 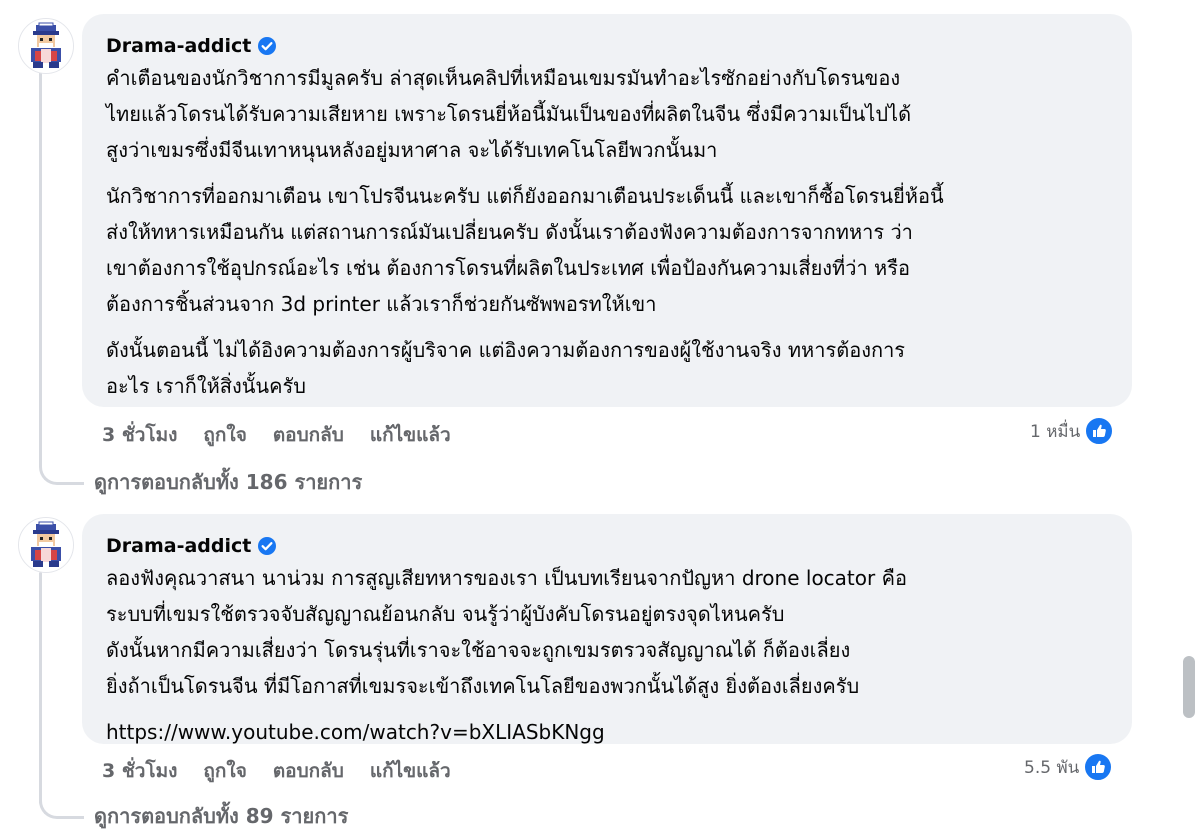 I want to click on reaction-count: 1 หมื่น, so click(x=1055, y=431).